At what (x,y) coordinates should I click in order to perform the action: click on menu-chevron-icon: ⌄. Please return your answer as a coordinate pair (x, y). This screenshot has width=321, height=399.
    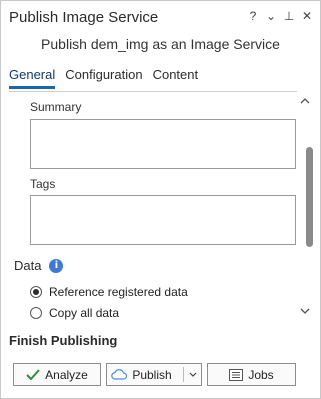
    Looking at the image, I should click on (271, 16).